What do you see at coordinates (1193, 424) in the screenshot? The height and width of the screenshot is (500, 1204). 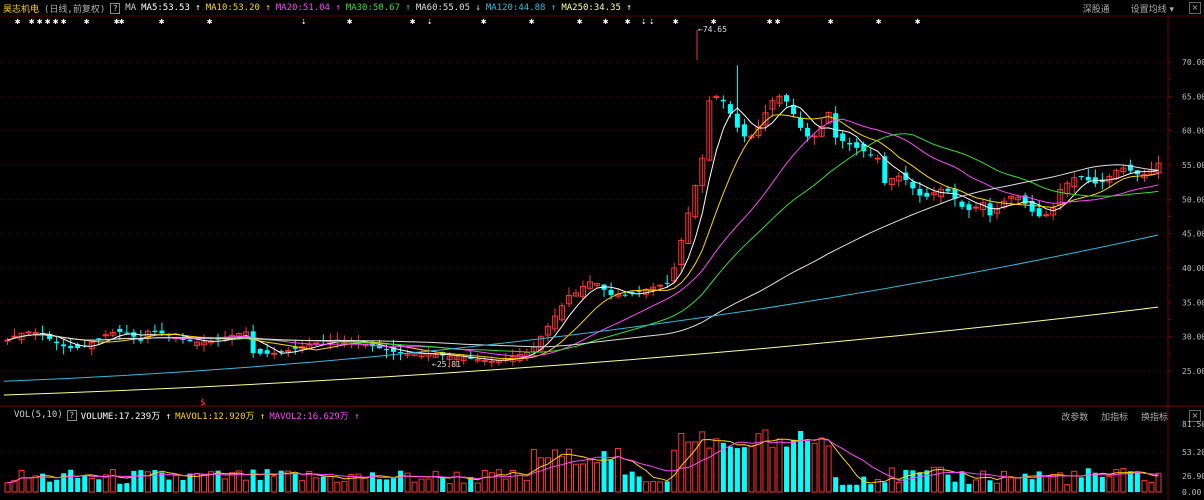 I see `volume-tick-label: 81.50` at bounding box center [1193, 424].